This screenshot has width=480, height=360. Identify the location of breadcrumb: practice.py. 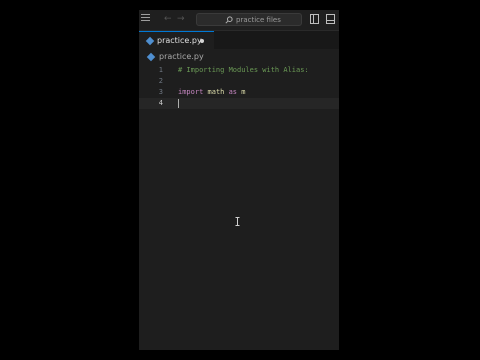
(239, 57).